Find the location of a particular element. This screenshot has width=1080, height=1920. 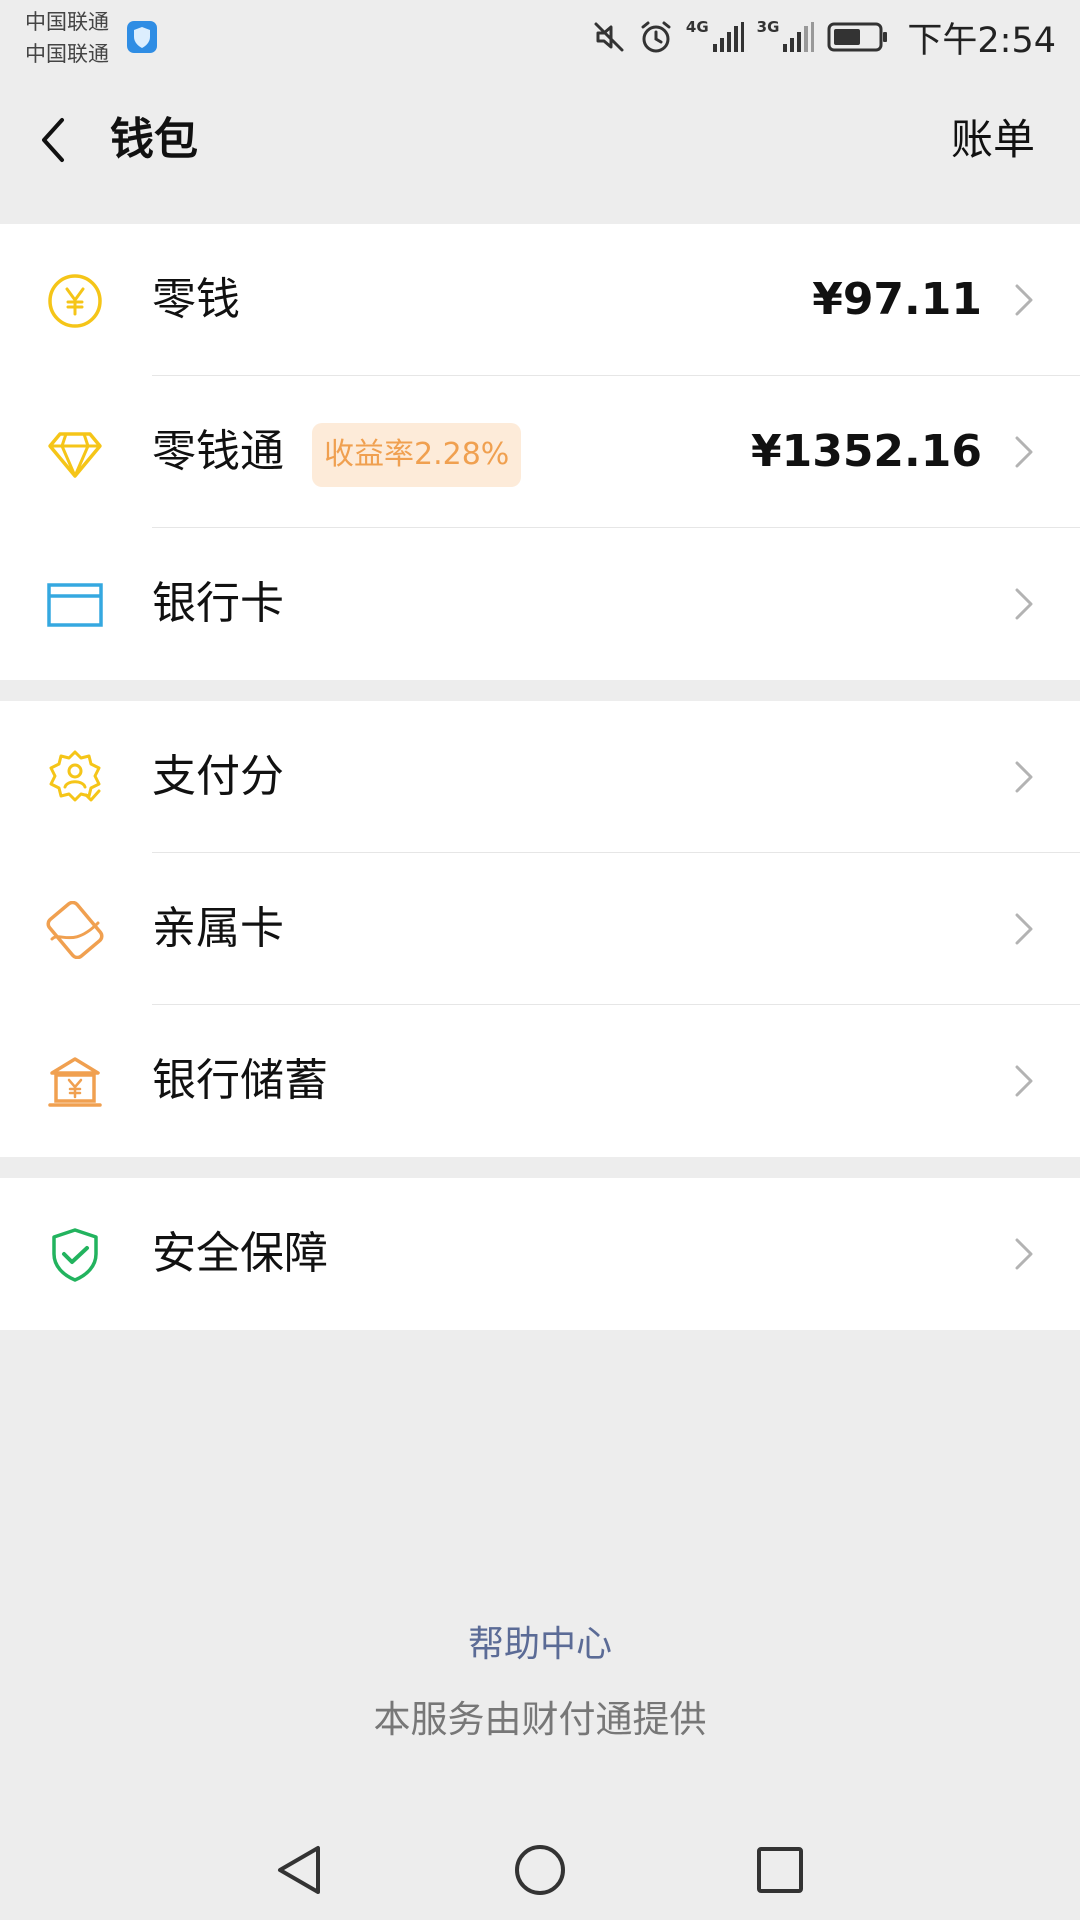

system-navigation-bar is located at coordinates (540, 1870).